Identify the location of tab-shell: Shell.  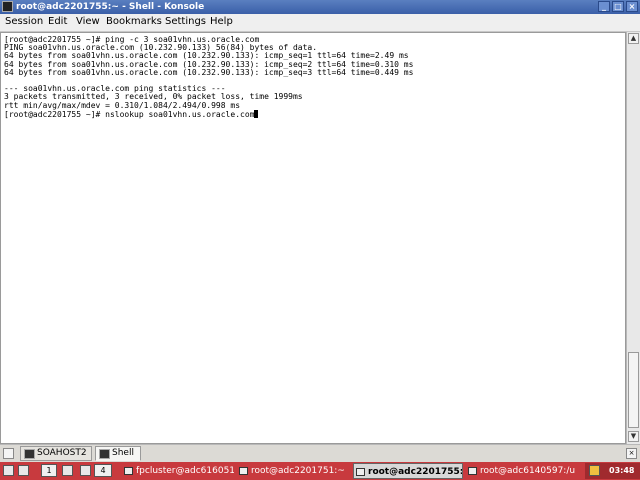
(118, 453).